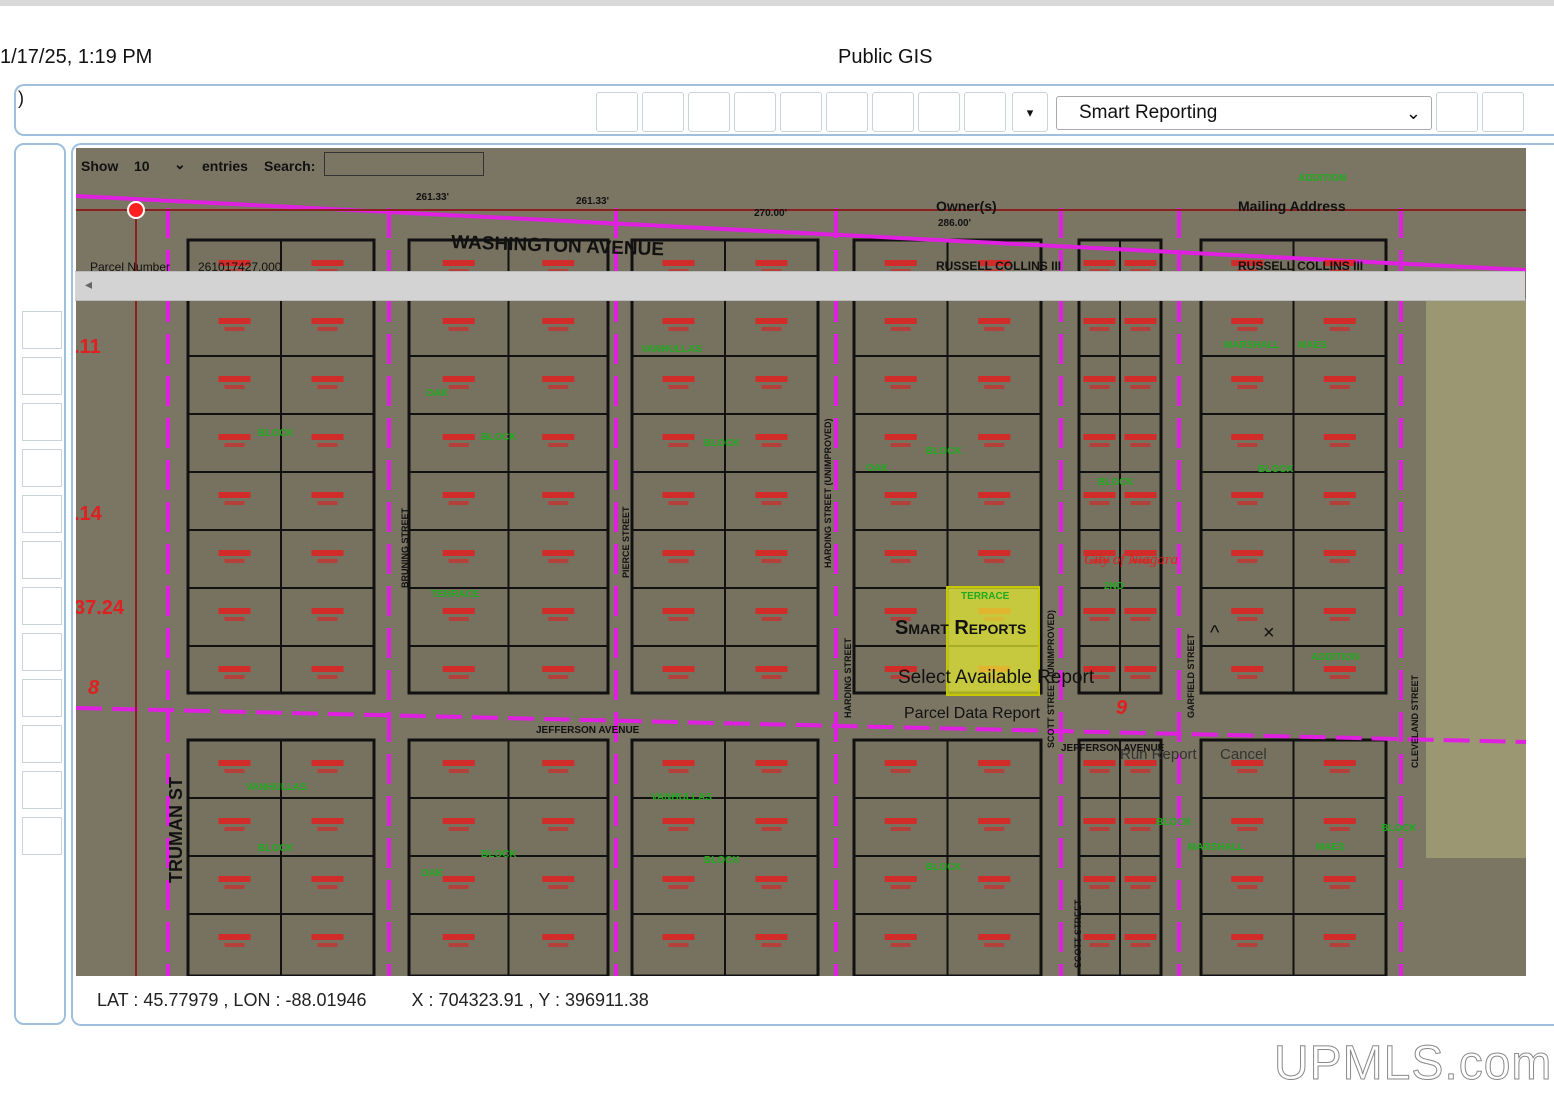 Image resolution: width=1554 pixels, height=1111 pixels. What do you see at coordinates (828, 493) in the screenshot?
I see `street-label-harding-unimproved: HARDING STREET (UNIMPROVED)` at bounding box center [828, 493].